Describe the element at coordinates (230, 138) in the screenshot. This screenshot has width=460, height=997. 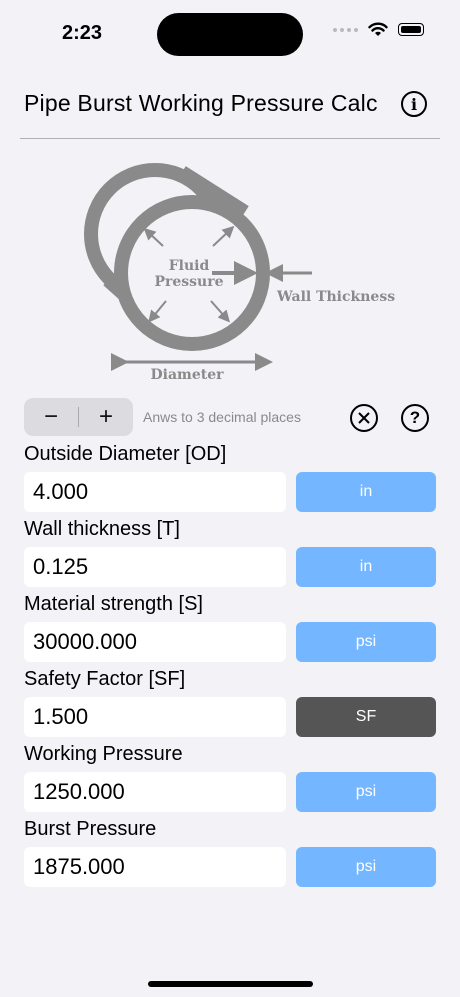
I see `divider` at that location.